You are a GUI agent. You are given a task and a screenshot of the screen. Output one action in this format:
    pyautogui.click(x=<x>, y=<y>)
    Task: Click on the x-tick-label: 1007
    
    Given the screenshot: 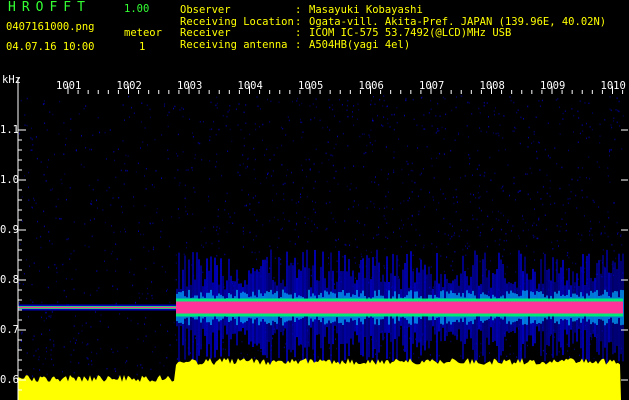 What is the action you would take?
    pyautogui.click(x=431, y=86)
    